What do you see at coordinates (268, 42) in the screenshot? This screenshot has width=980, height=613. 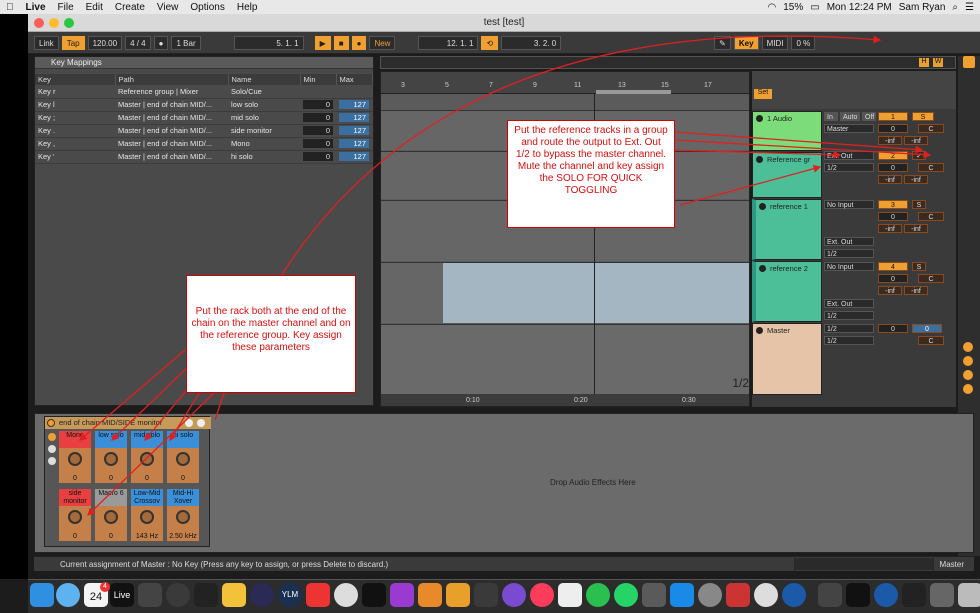 I see `arrangement-position: 5. 1. 1` at bounding box center [268, 42].